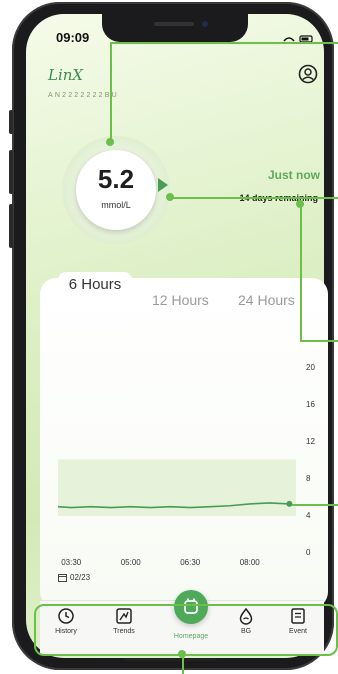  I want to click on last-updated: Just now, so click(293, 175).